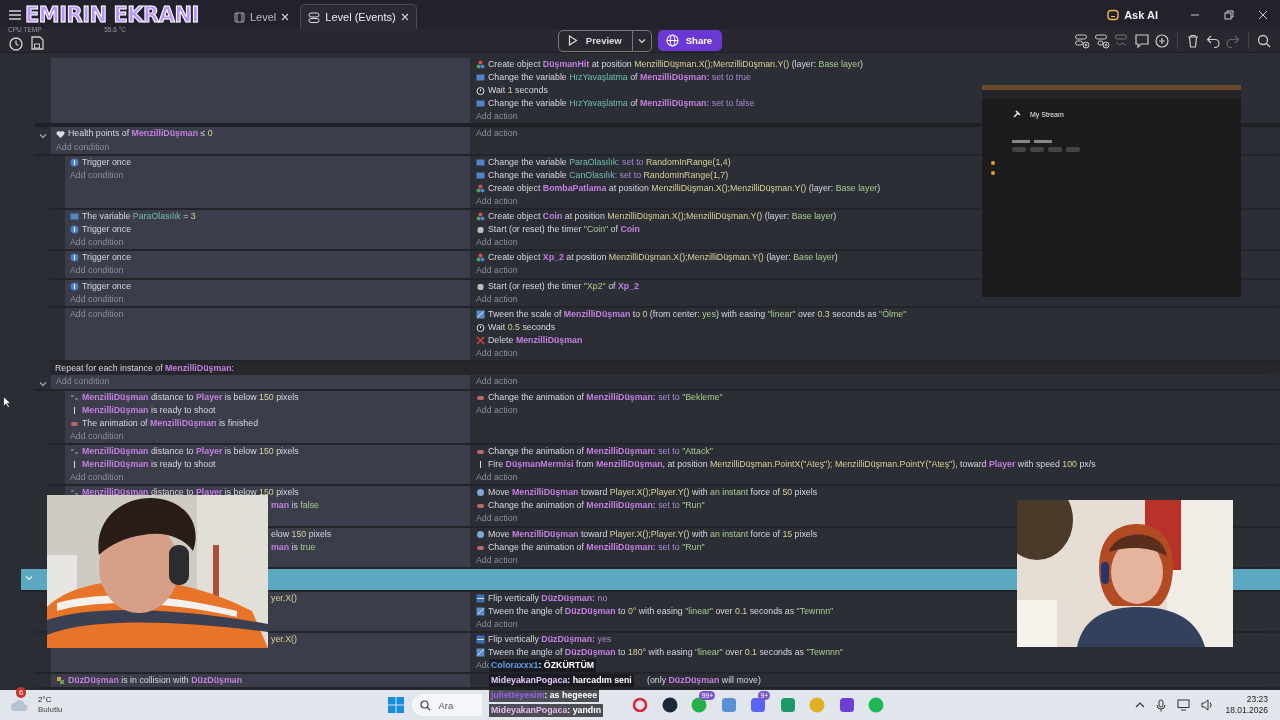 The image size is (1280, 720). Describe the element at coordinates (535, 340) in the screenshot. I see `action-text: Delete MenzilliDüşman` at that location.